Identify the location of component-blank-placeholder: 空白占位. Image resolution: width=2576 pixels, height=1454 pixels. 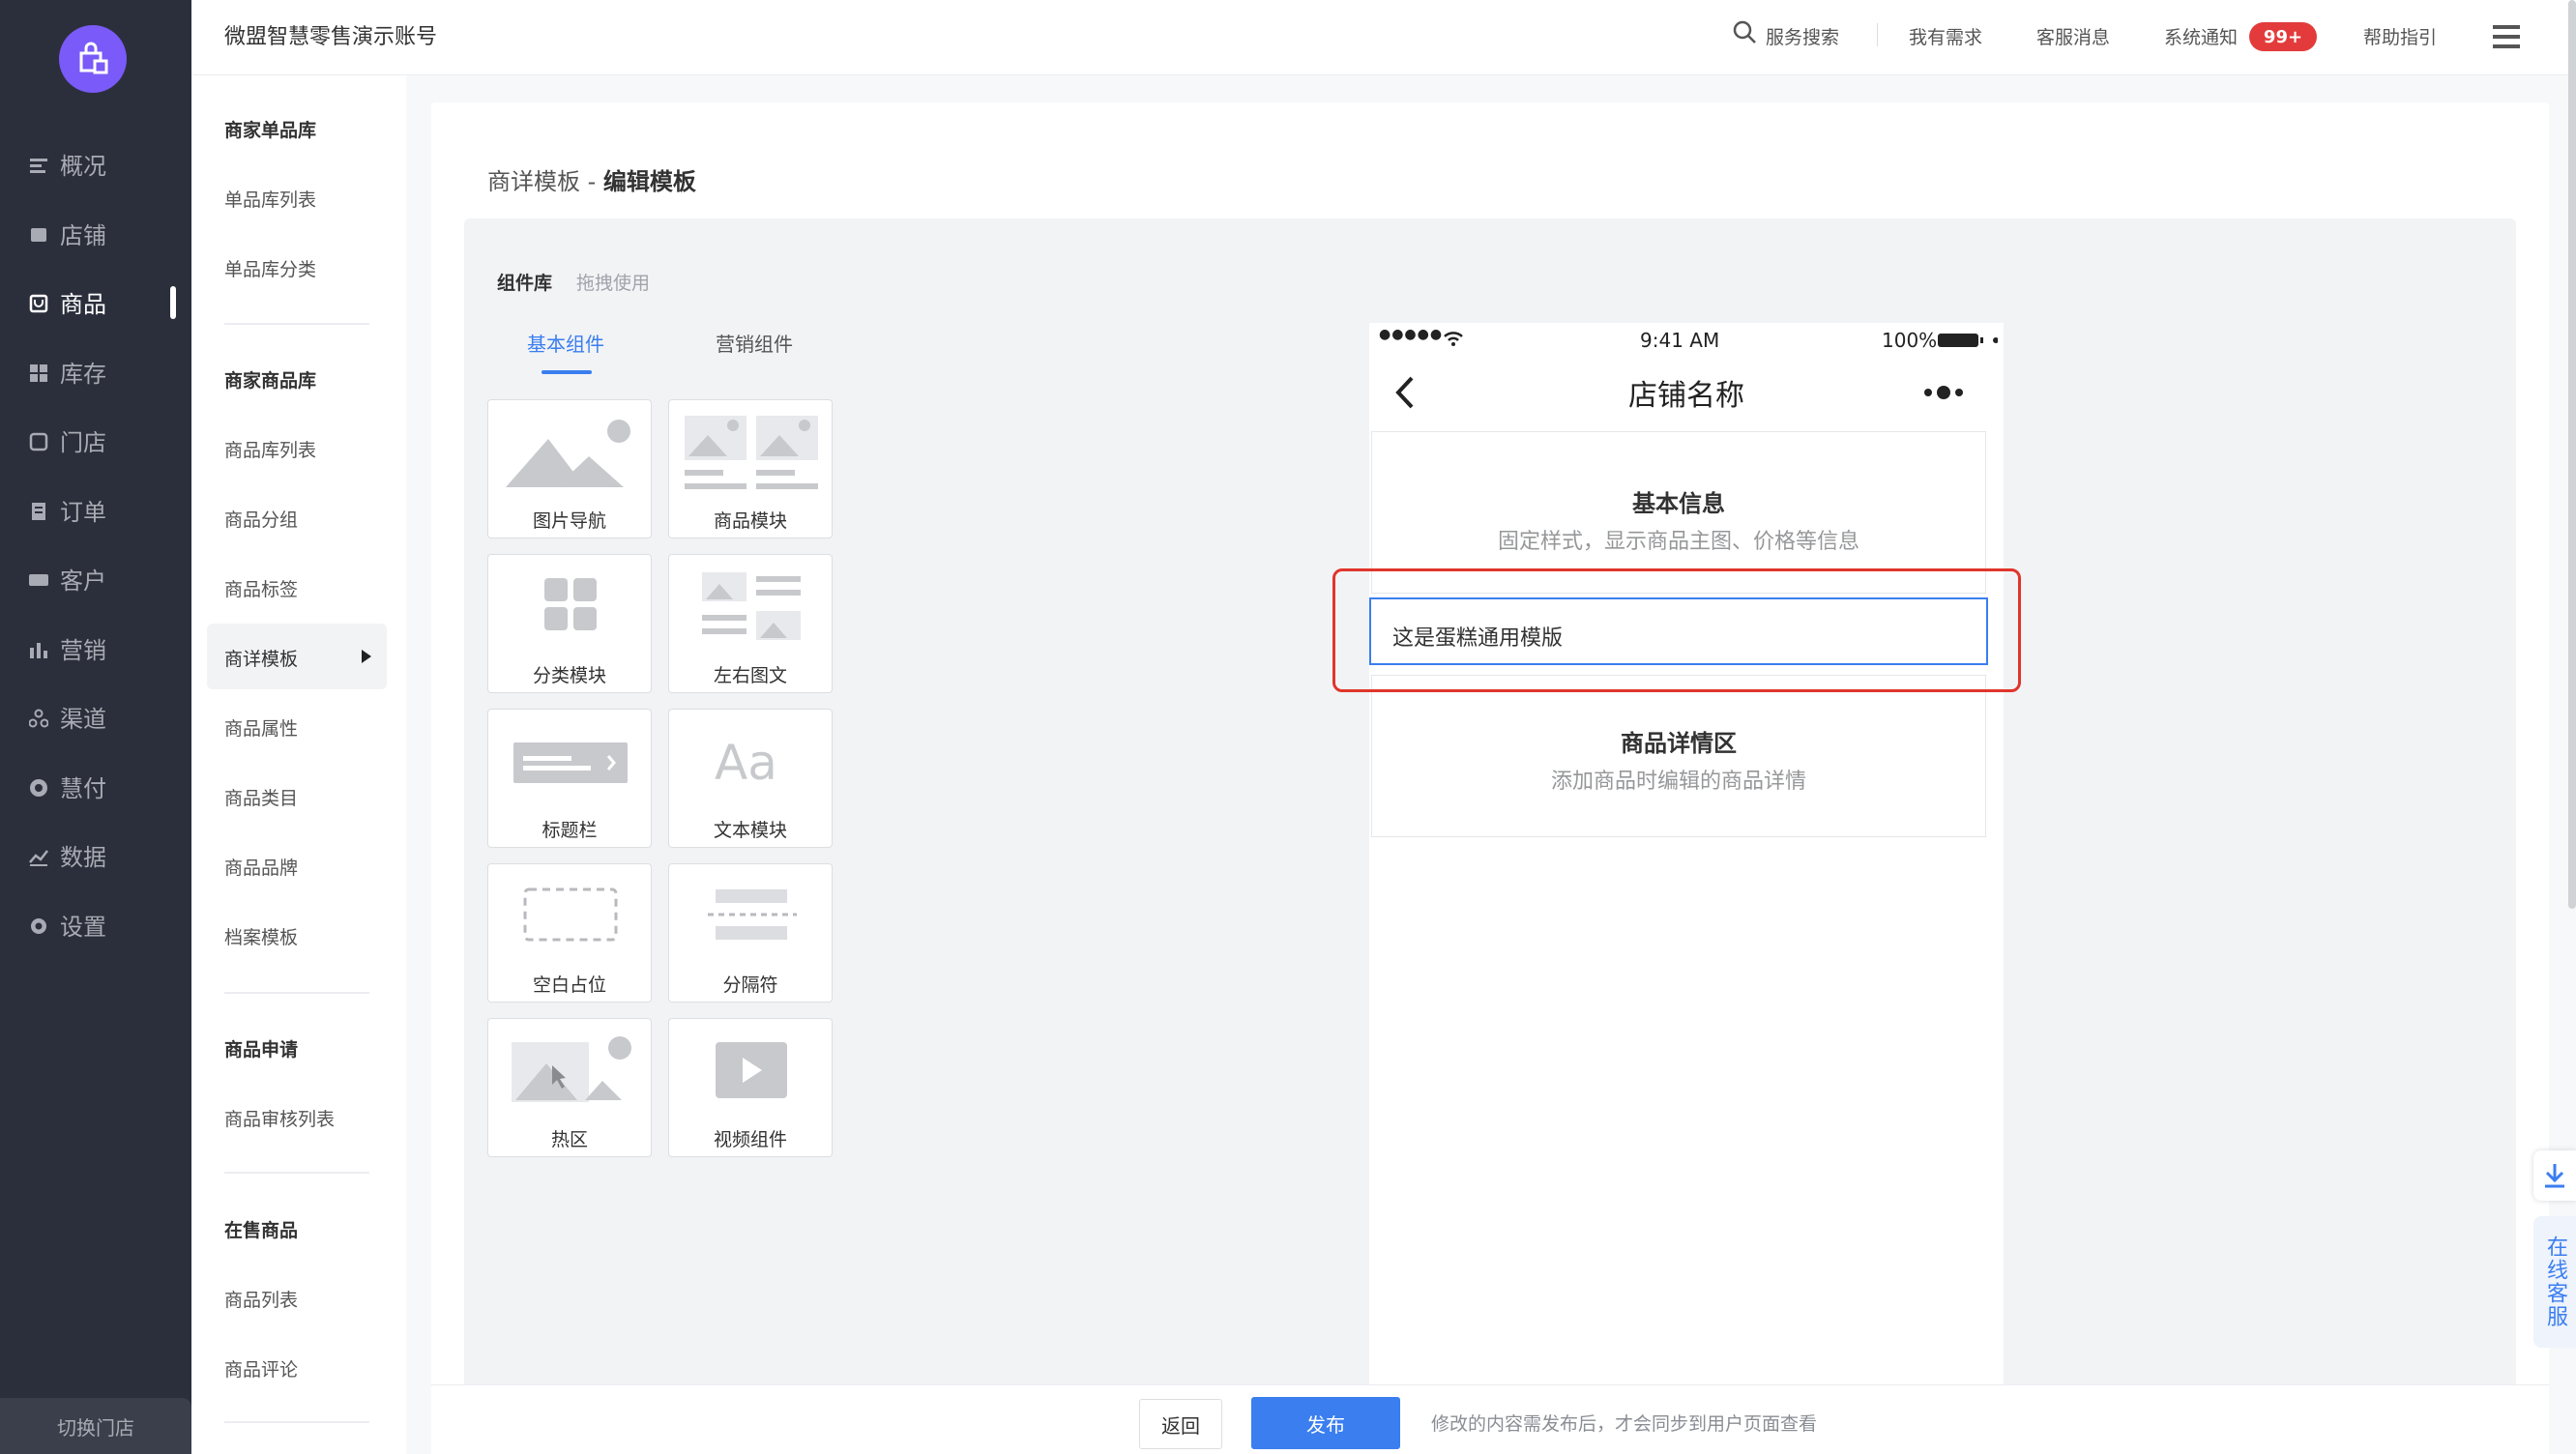
(569, 933).